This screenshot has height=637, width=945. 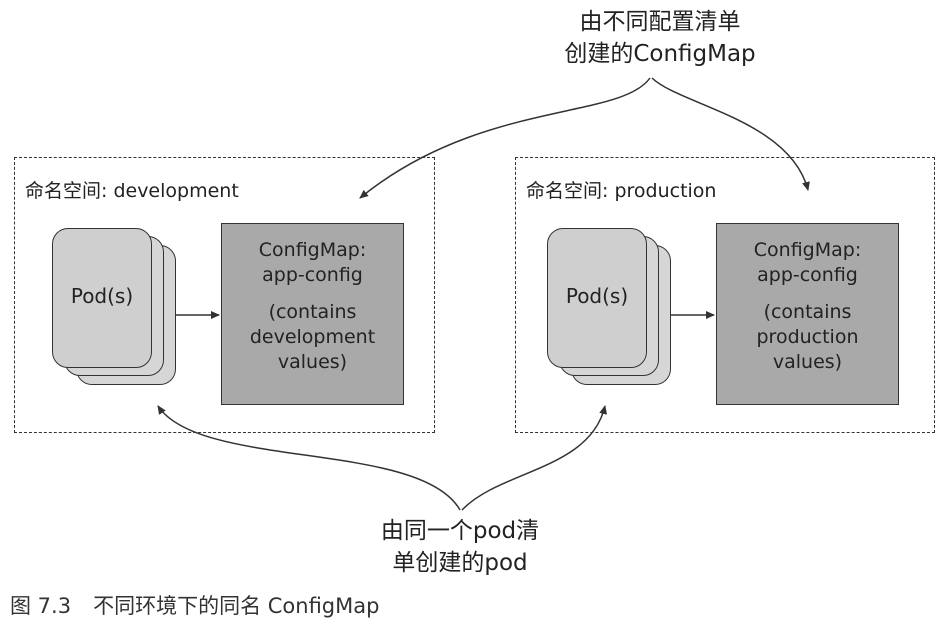 What do you see at coordinates (534, 458) in the screenshot?
I see `bottom-right-curve-arrow` at bounding box center [534, 458].